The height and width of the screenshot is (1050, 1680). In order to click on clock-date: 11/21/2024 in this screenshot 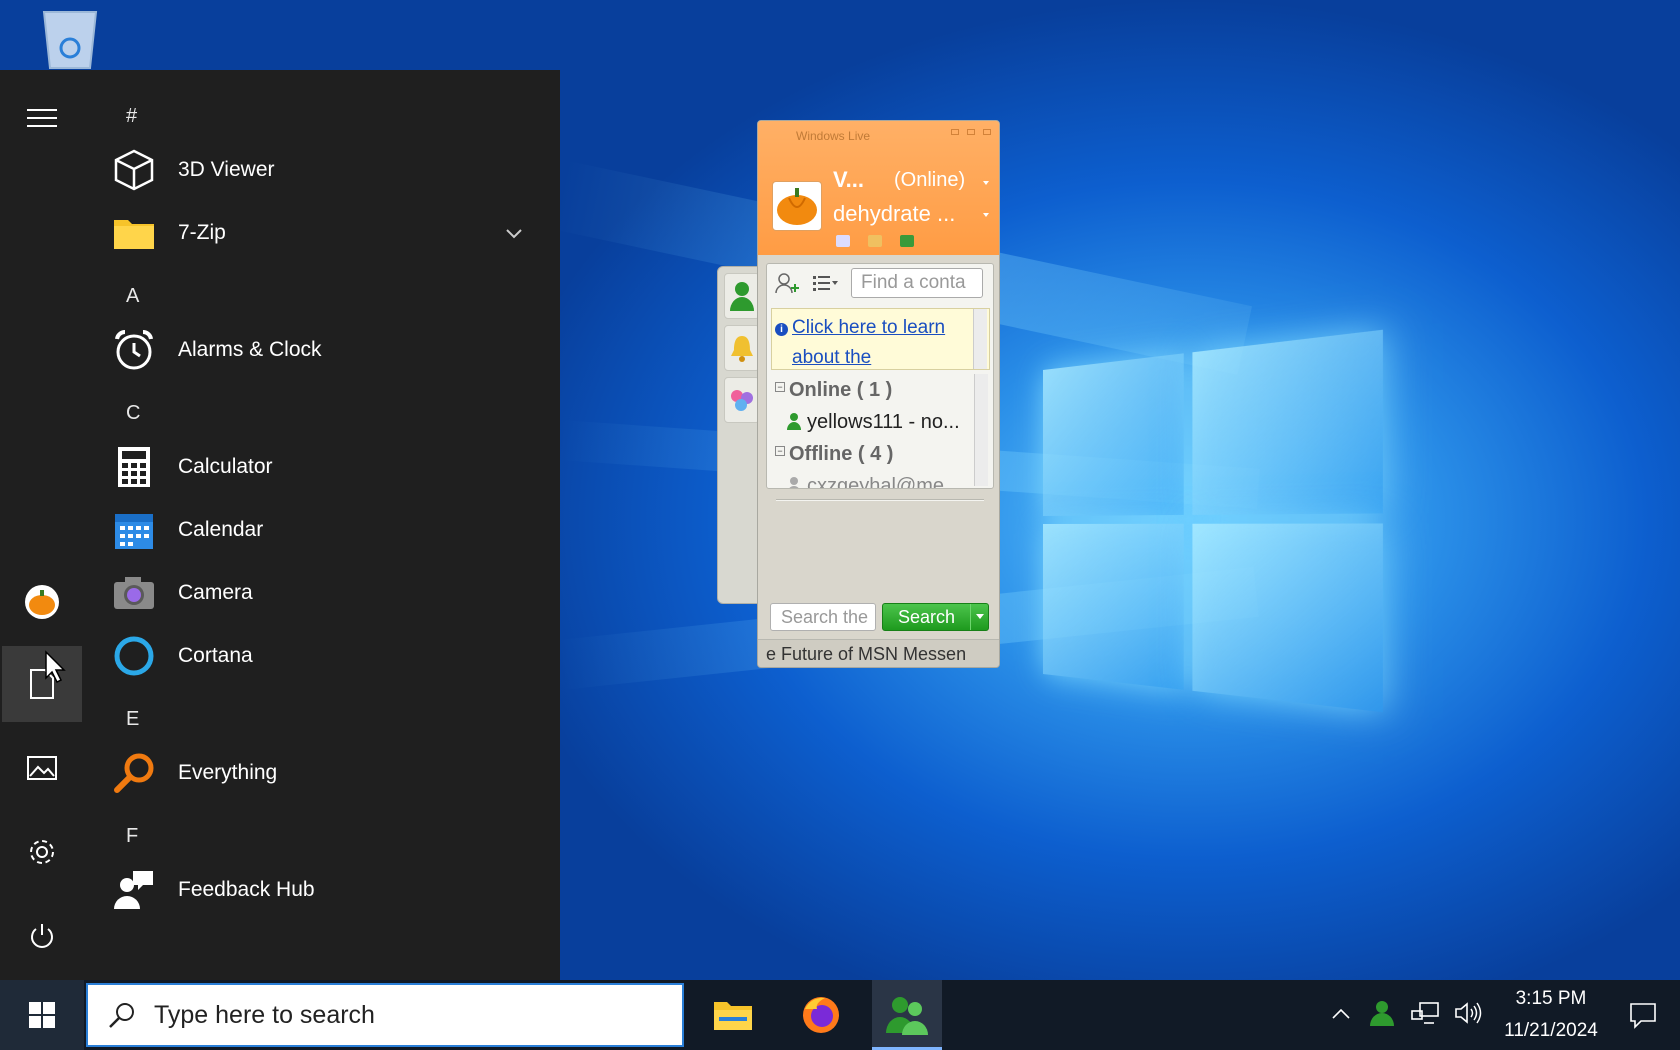, I will do `click(1551, 1030)`.